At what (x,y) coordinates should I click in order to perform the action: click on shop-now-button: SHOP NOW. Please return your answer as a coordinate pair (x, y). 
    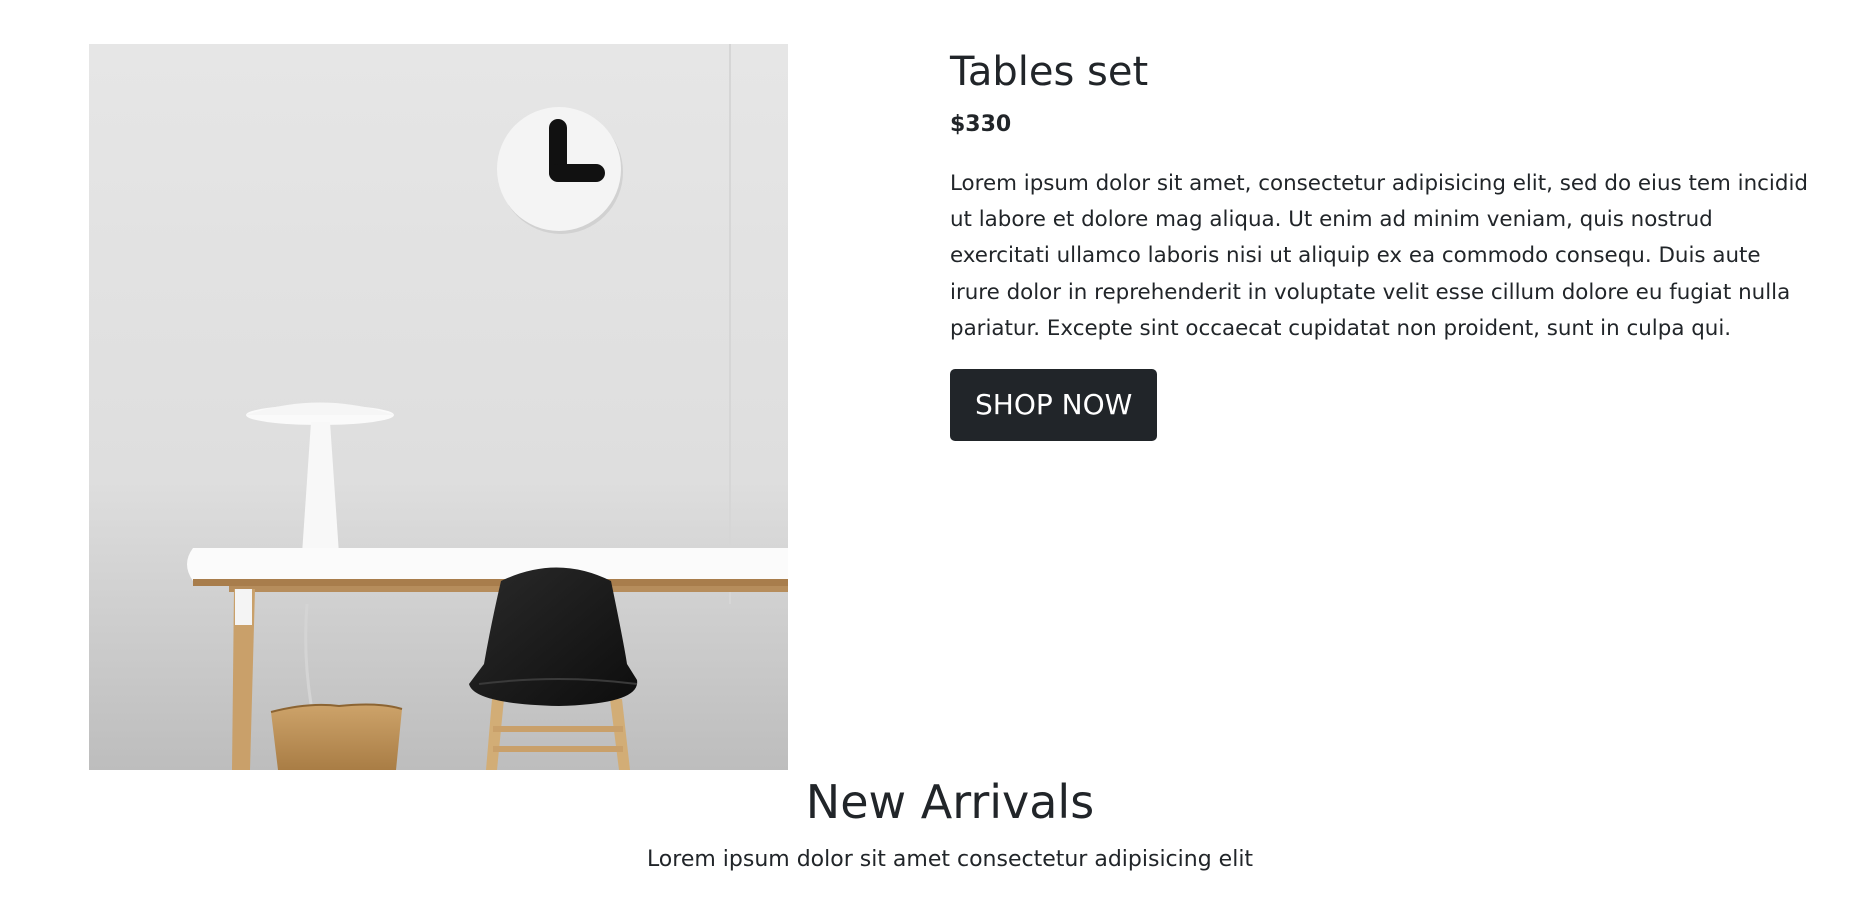
    Looking at the image, I should click on (1054, 405).